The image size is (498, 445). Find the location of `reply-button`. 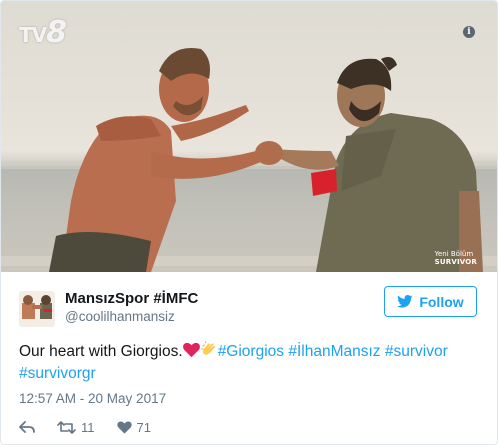

reply-button is located at coordinates (27, 427).